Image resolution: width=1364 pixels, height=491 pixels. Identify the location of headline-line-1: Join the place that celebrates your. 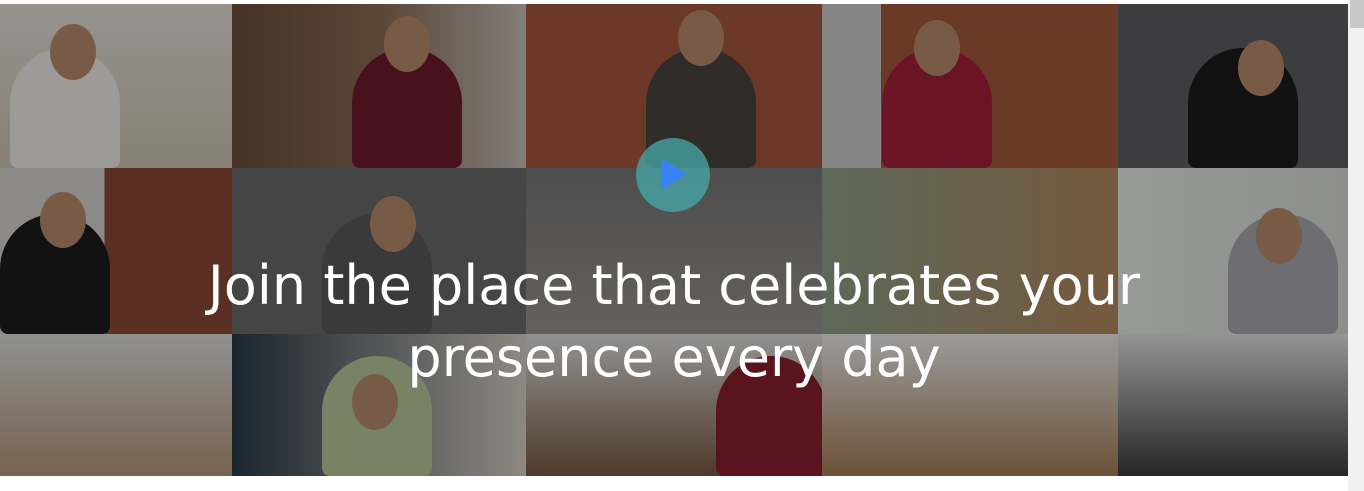
(674, 286).